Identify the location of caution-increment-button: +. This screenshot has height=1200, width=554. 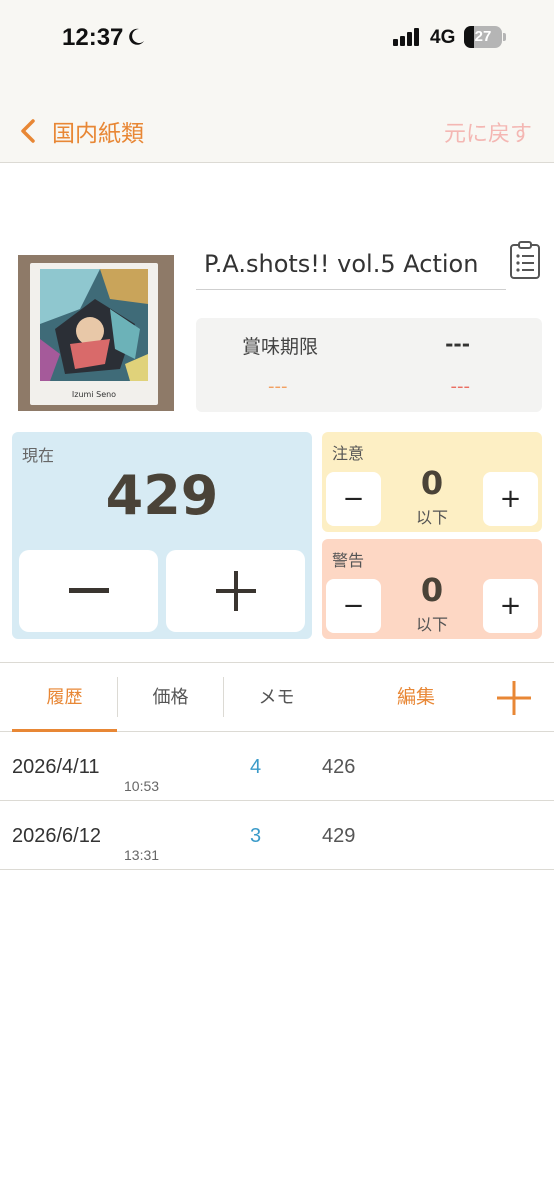
(510, 499).